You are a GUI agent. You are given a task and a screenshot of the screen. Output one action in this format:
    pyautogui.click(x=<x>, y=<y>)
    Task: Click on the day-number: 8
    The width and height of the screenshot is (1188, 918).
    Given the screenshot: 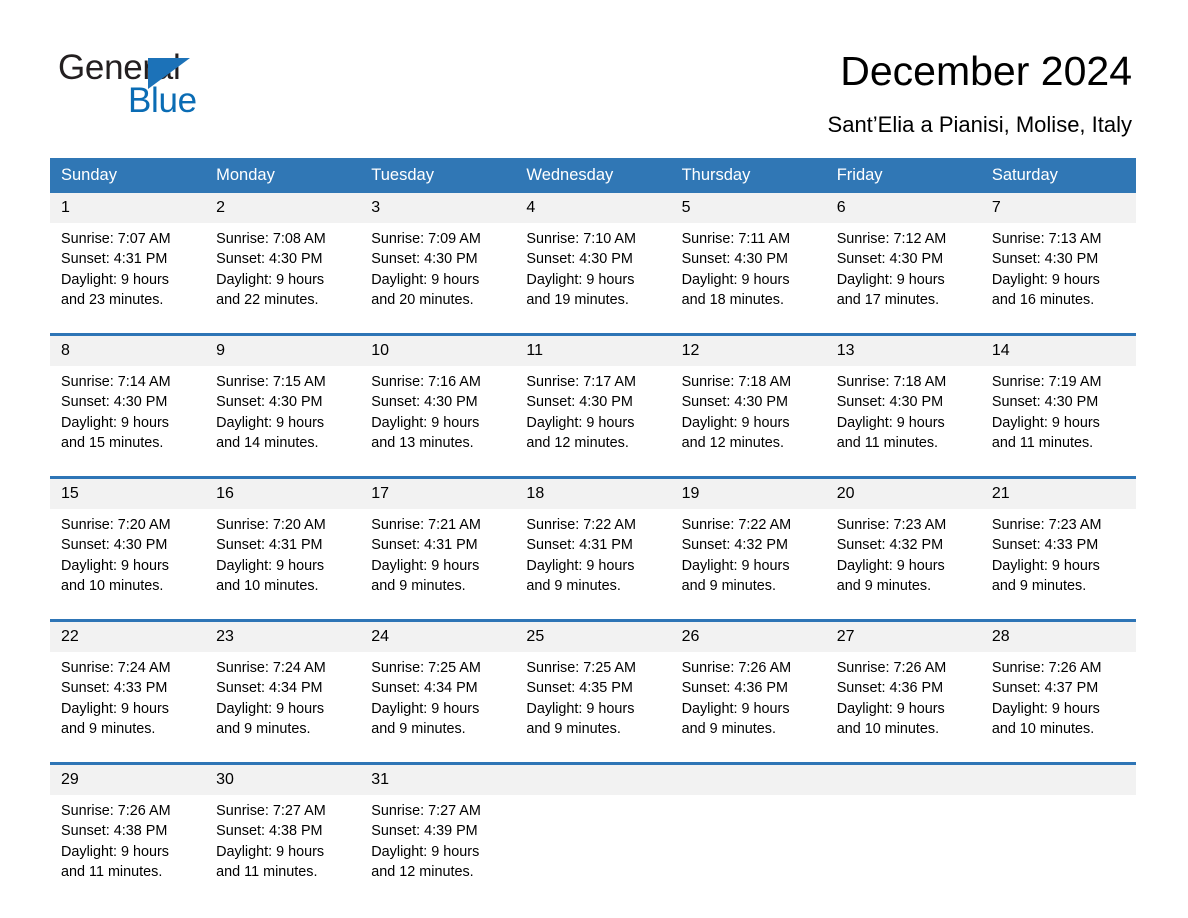 What is the action you would take?
    pyautogui.click(x=128, y=349)
    